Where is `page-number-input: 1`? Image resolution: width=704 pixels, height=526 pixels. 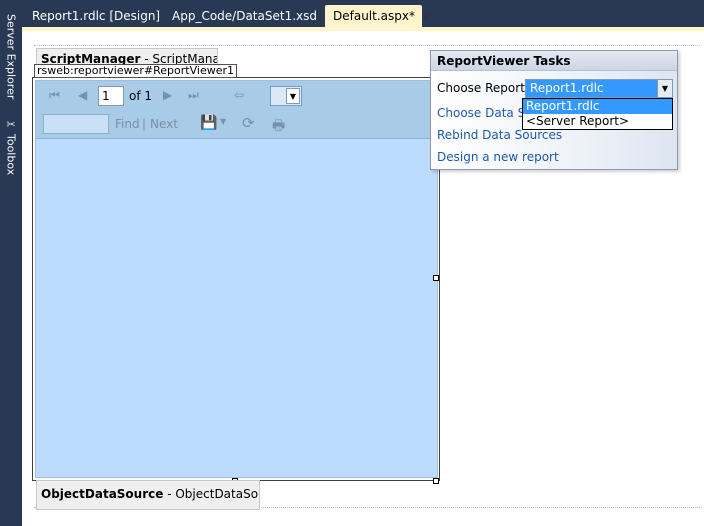 page-number-input: 1 is located at coordinates (111, 96).